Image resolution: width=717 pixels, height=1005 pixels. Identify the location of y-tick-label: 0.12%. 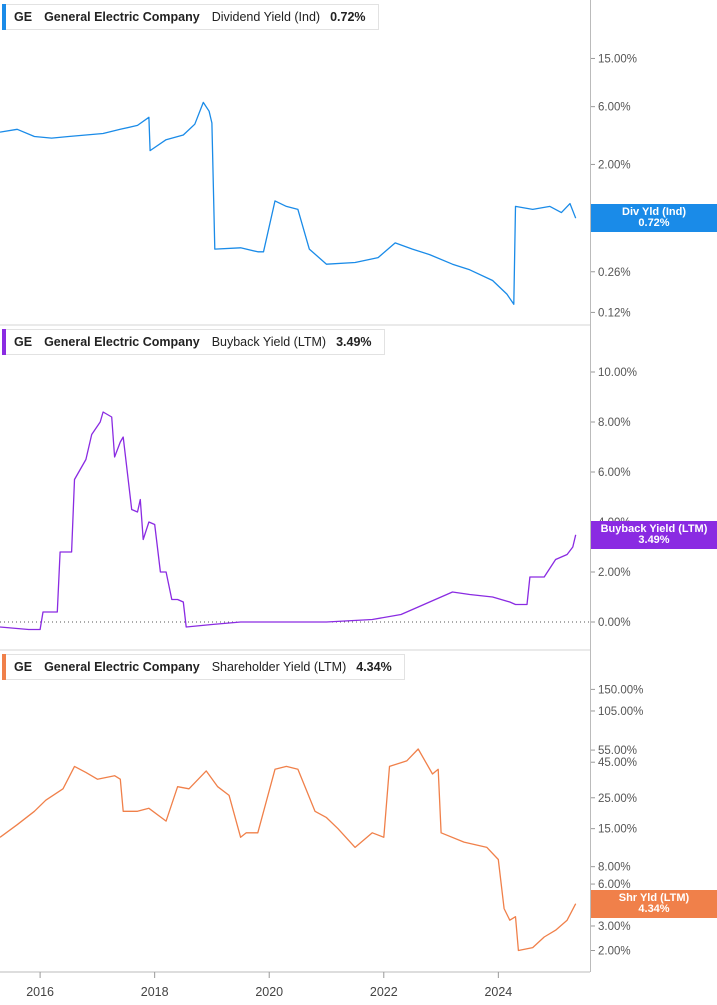
(614, 313).